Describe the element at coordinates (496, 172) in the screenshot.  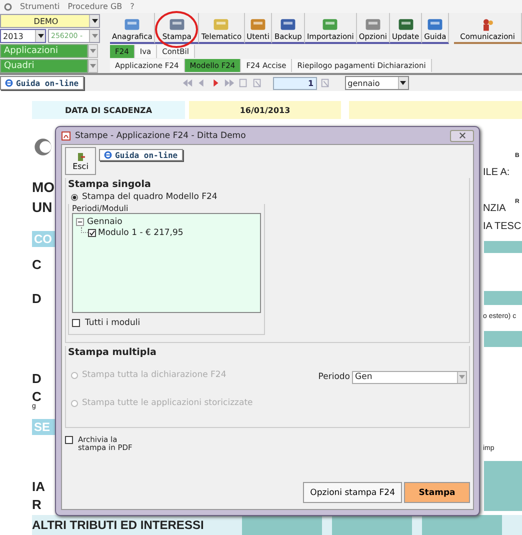
I see `form-text: ILE A:` at that location.